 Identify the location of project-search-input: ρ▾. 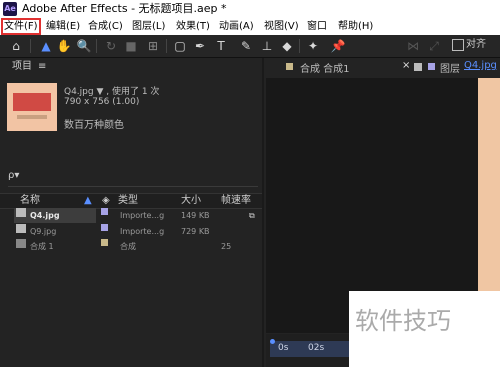
(133, 178).